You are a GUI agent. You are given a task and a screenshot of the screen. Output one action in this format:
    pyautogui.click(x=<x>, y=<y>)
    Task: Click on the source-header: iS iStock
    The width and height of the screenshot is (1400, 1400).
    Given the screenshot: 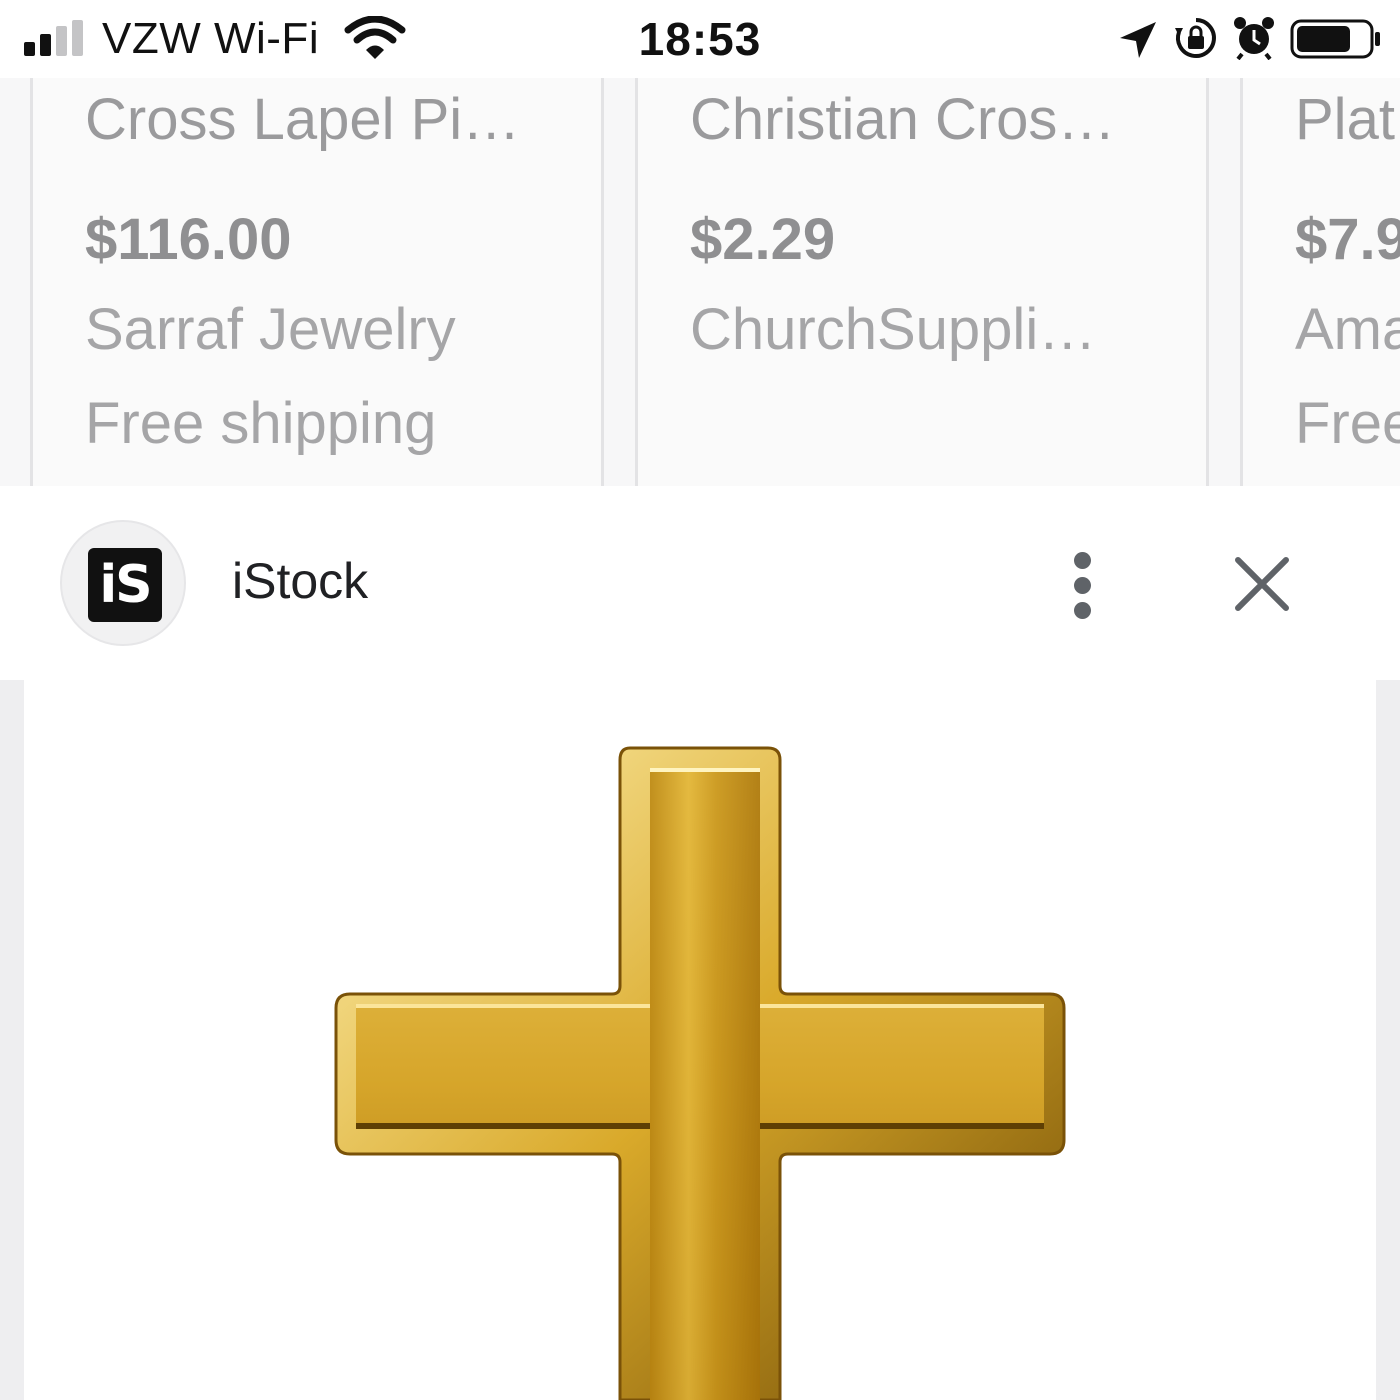 What is the action you would take?
    pyautogui.click(x=700, y=583)
    